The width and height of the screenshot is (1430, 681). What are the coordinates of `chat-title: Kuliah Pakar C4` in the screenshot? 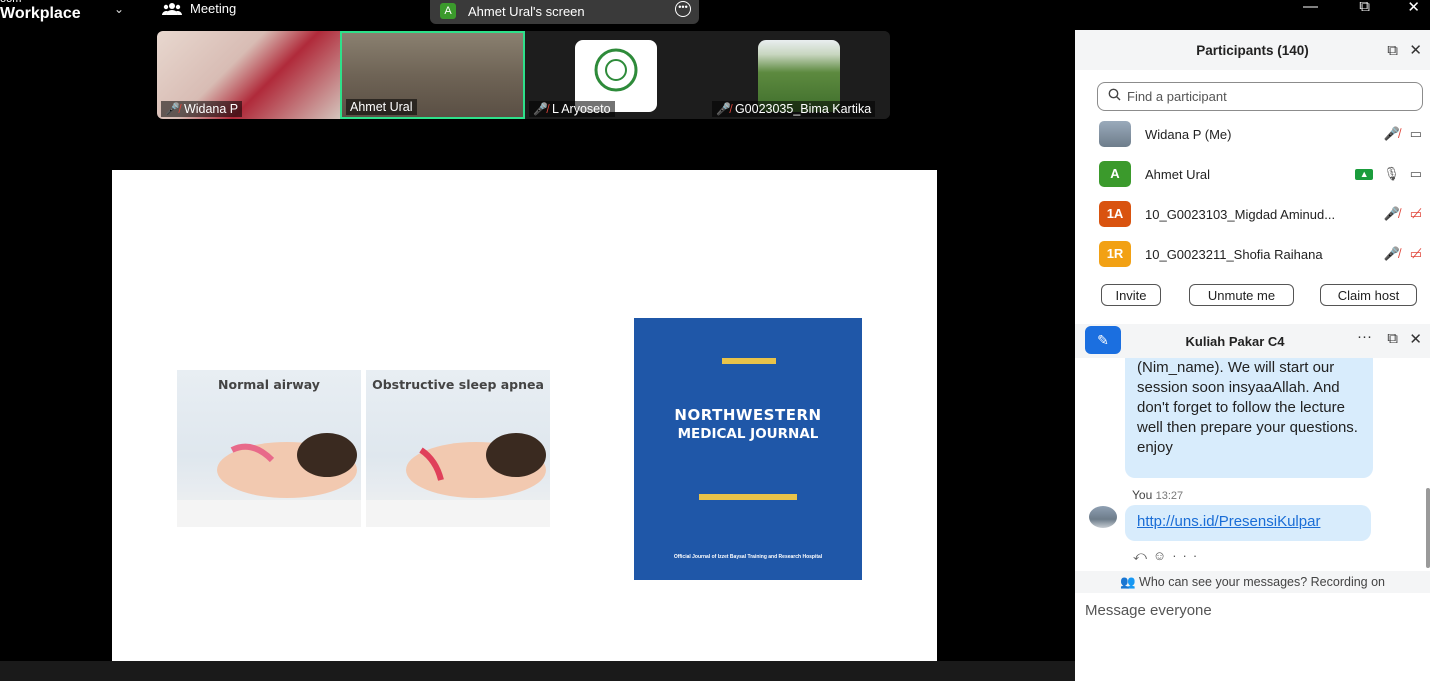 It's located at (1235, 341).